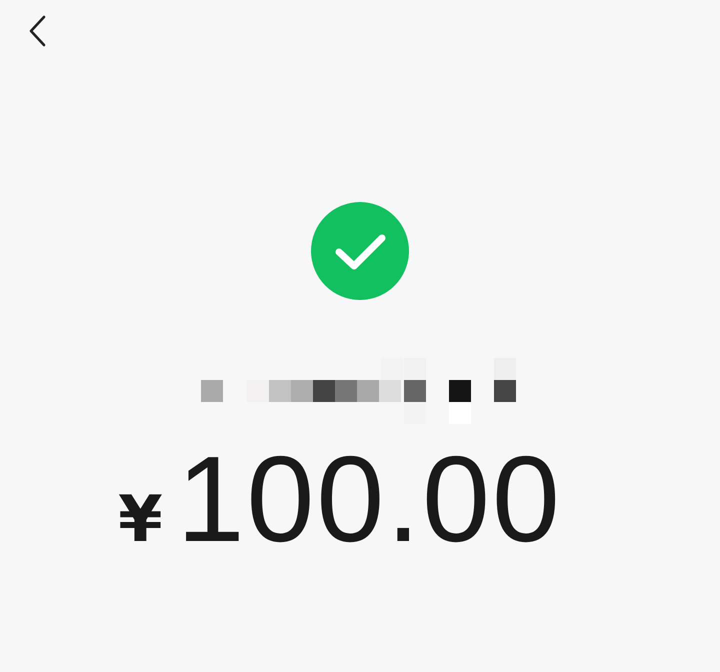 The image size is (720, 672). Describe the element at coordinates (360, 251) in the screenshot. I see `success-check-icon` at that location.